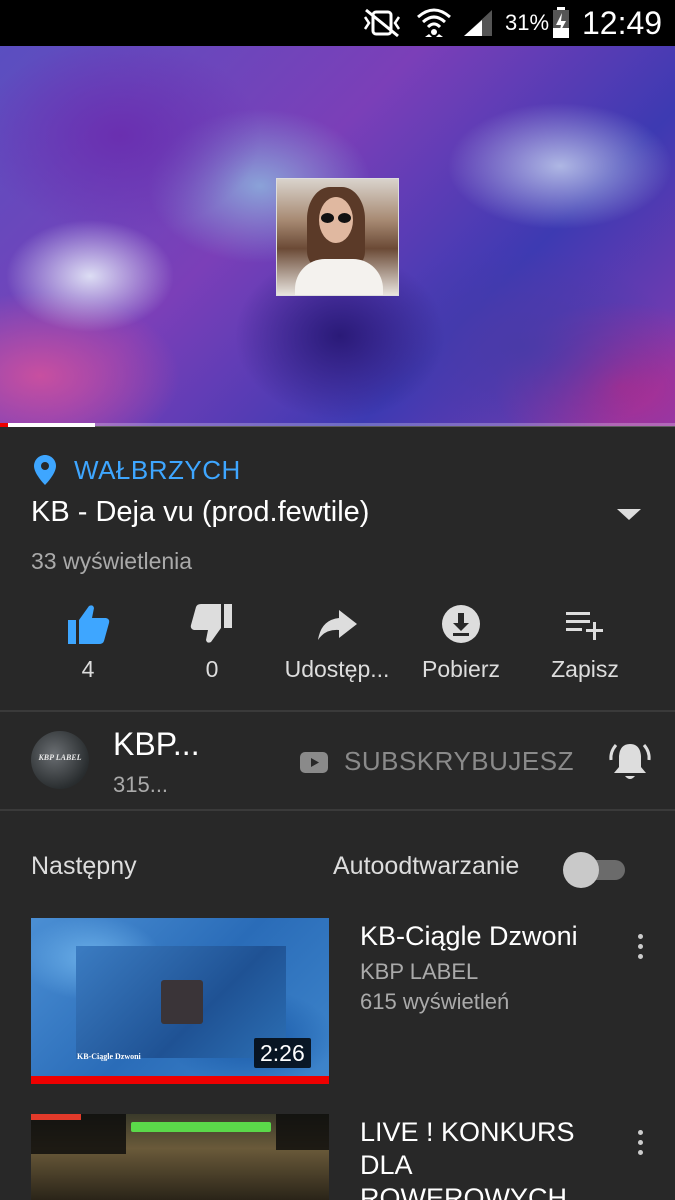  Describe the element at coordinates (200, 512) in the screenshot. I see `video-title: KB - Deja vu (prod.fewtile)` at that location.